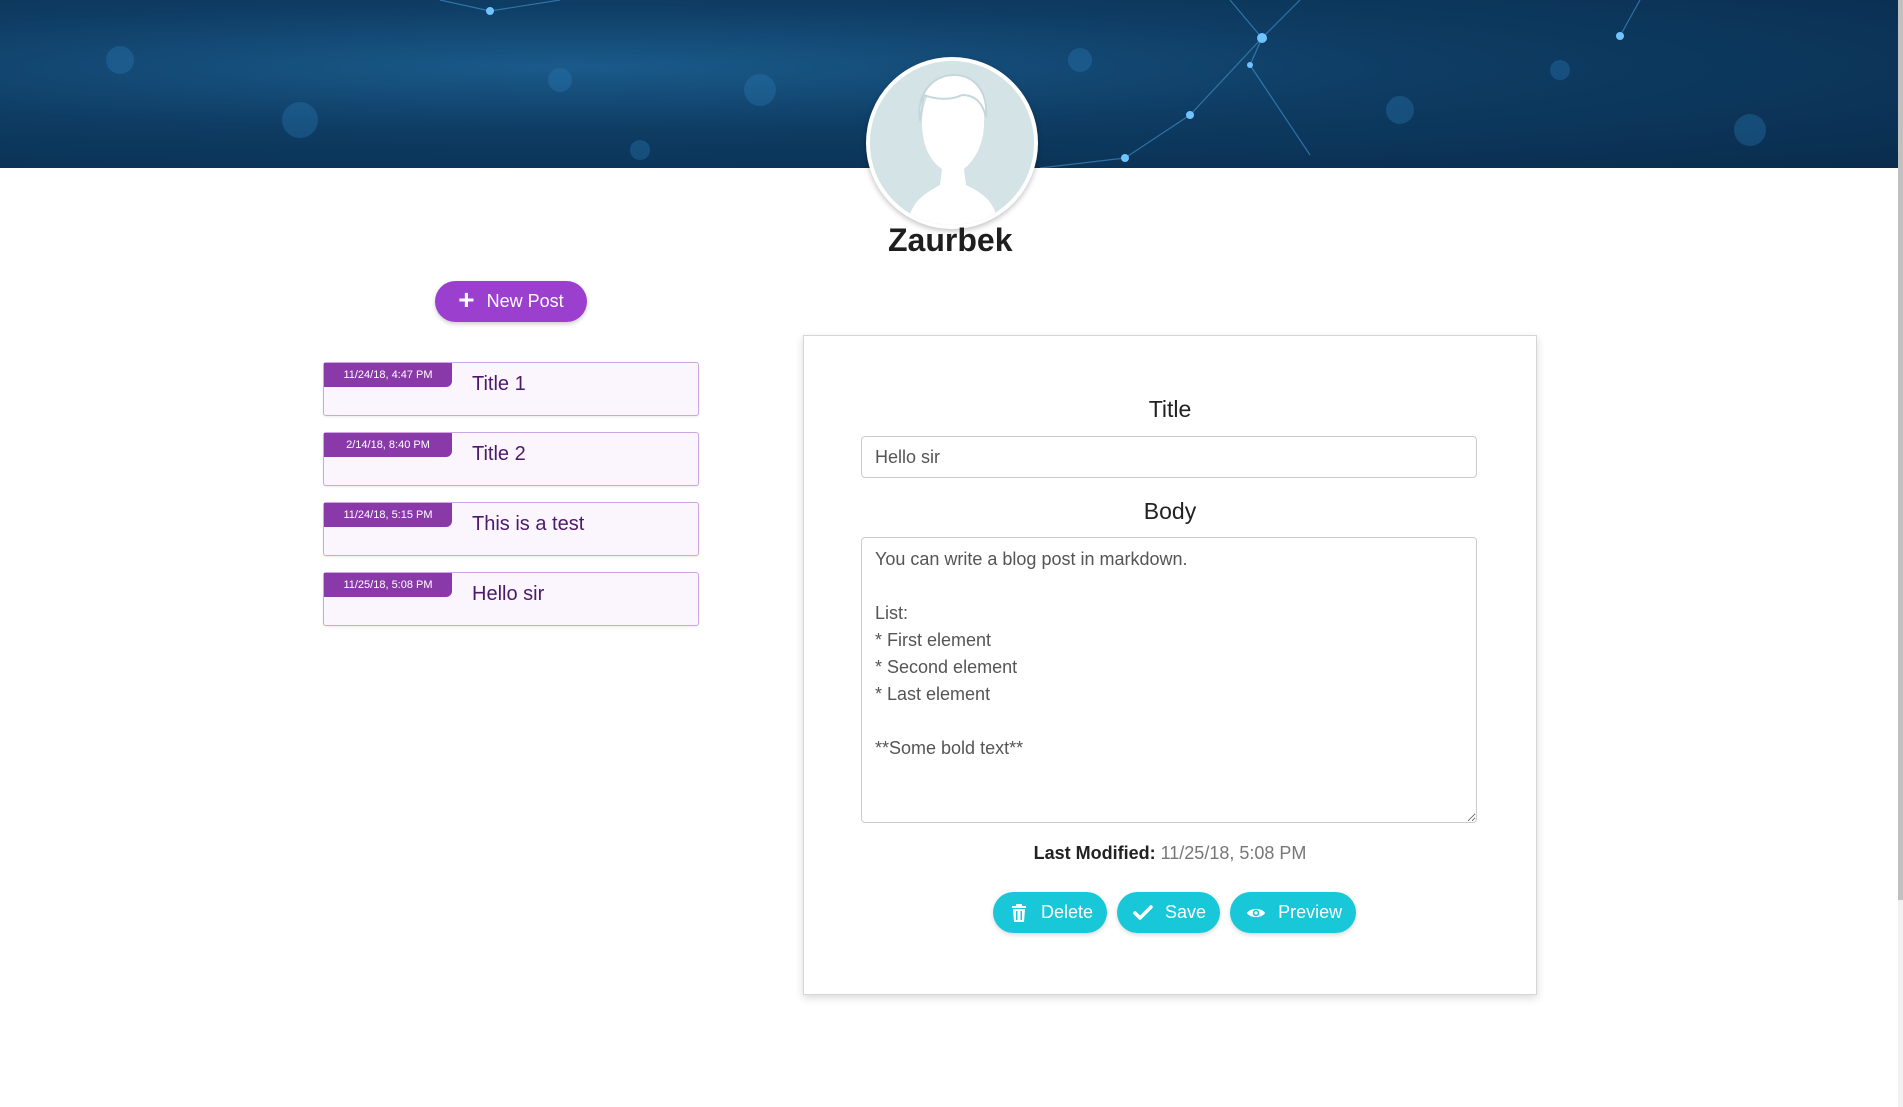  What do you see at coordinates (1067, 912) in the screenshot?
I see `delete-label: Delete` at bounding box center [1067, 912].